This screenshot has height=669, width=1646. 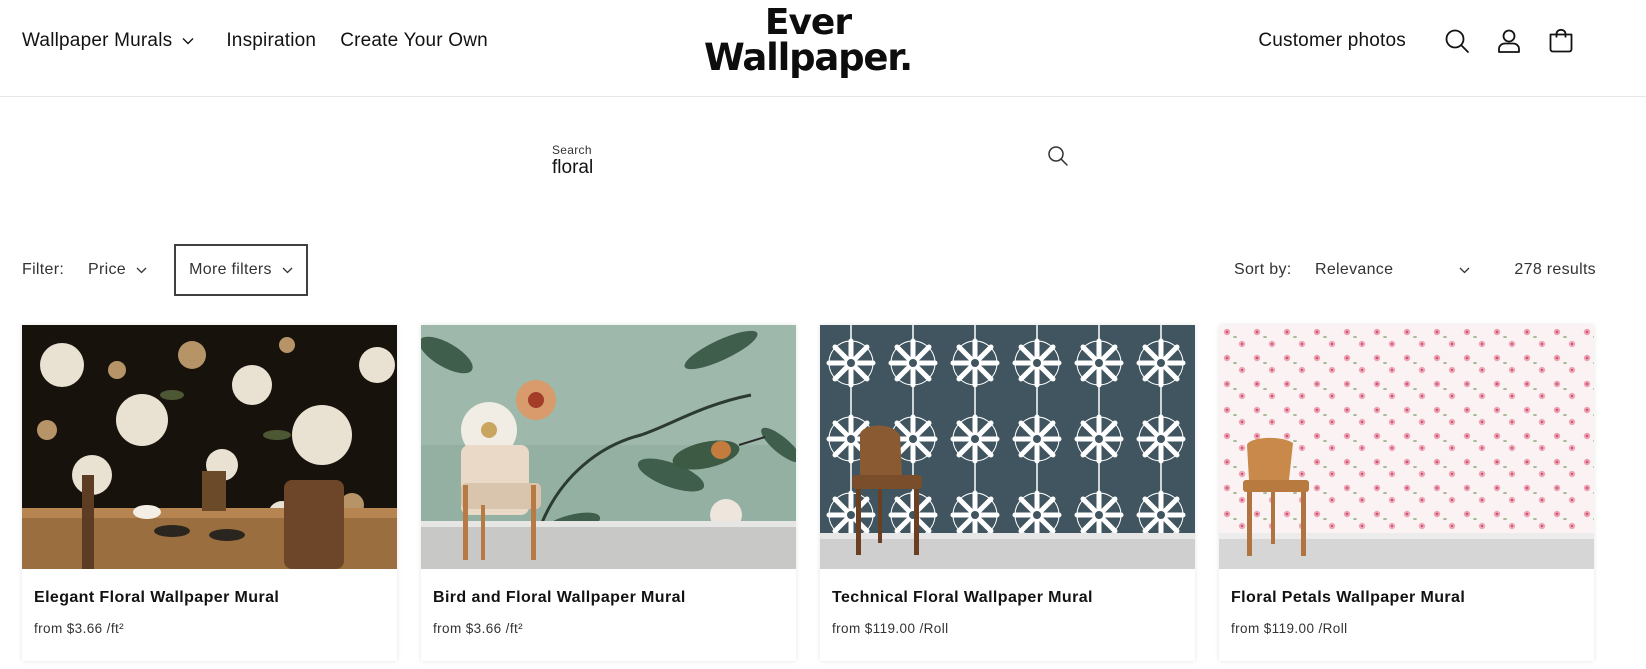 I want to click on sort-selected-value: Relevance, so click(x=1354, y=269).